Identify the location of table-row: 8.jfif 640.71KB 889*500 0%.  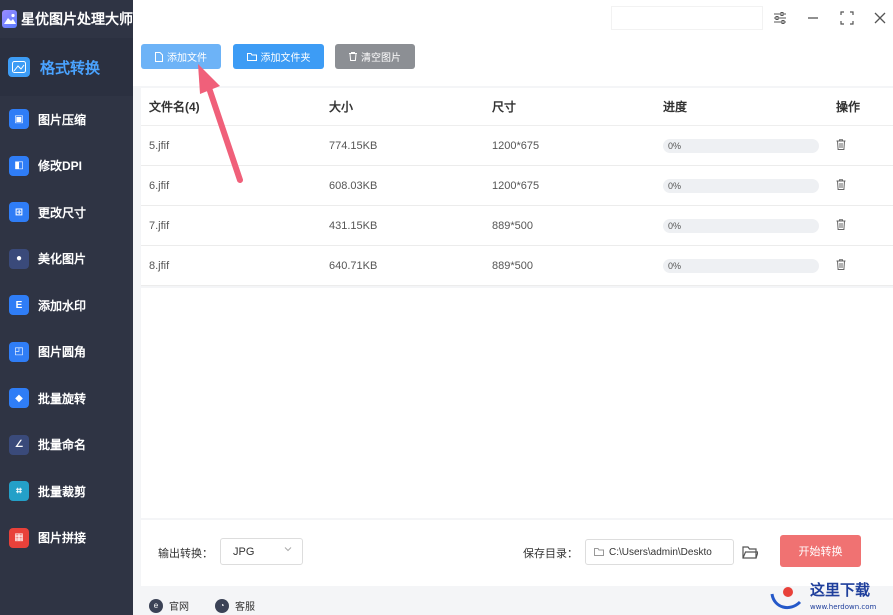
(517, 266).